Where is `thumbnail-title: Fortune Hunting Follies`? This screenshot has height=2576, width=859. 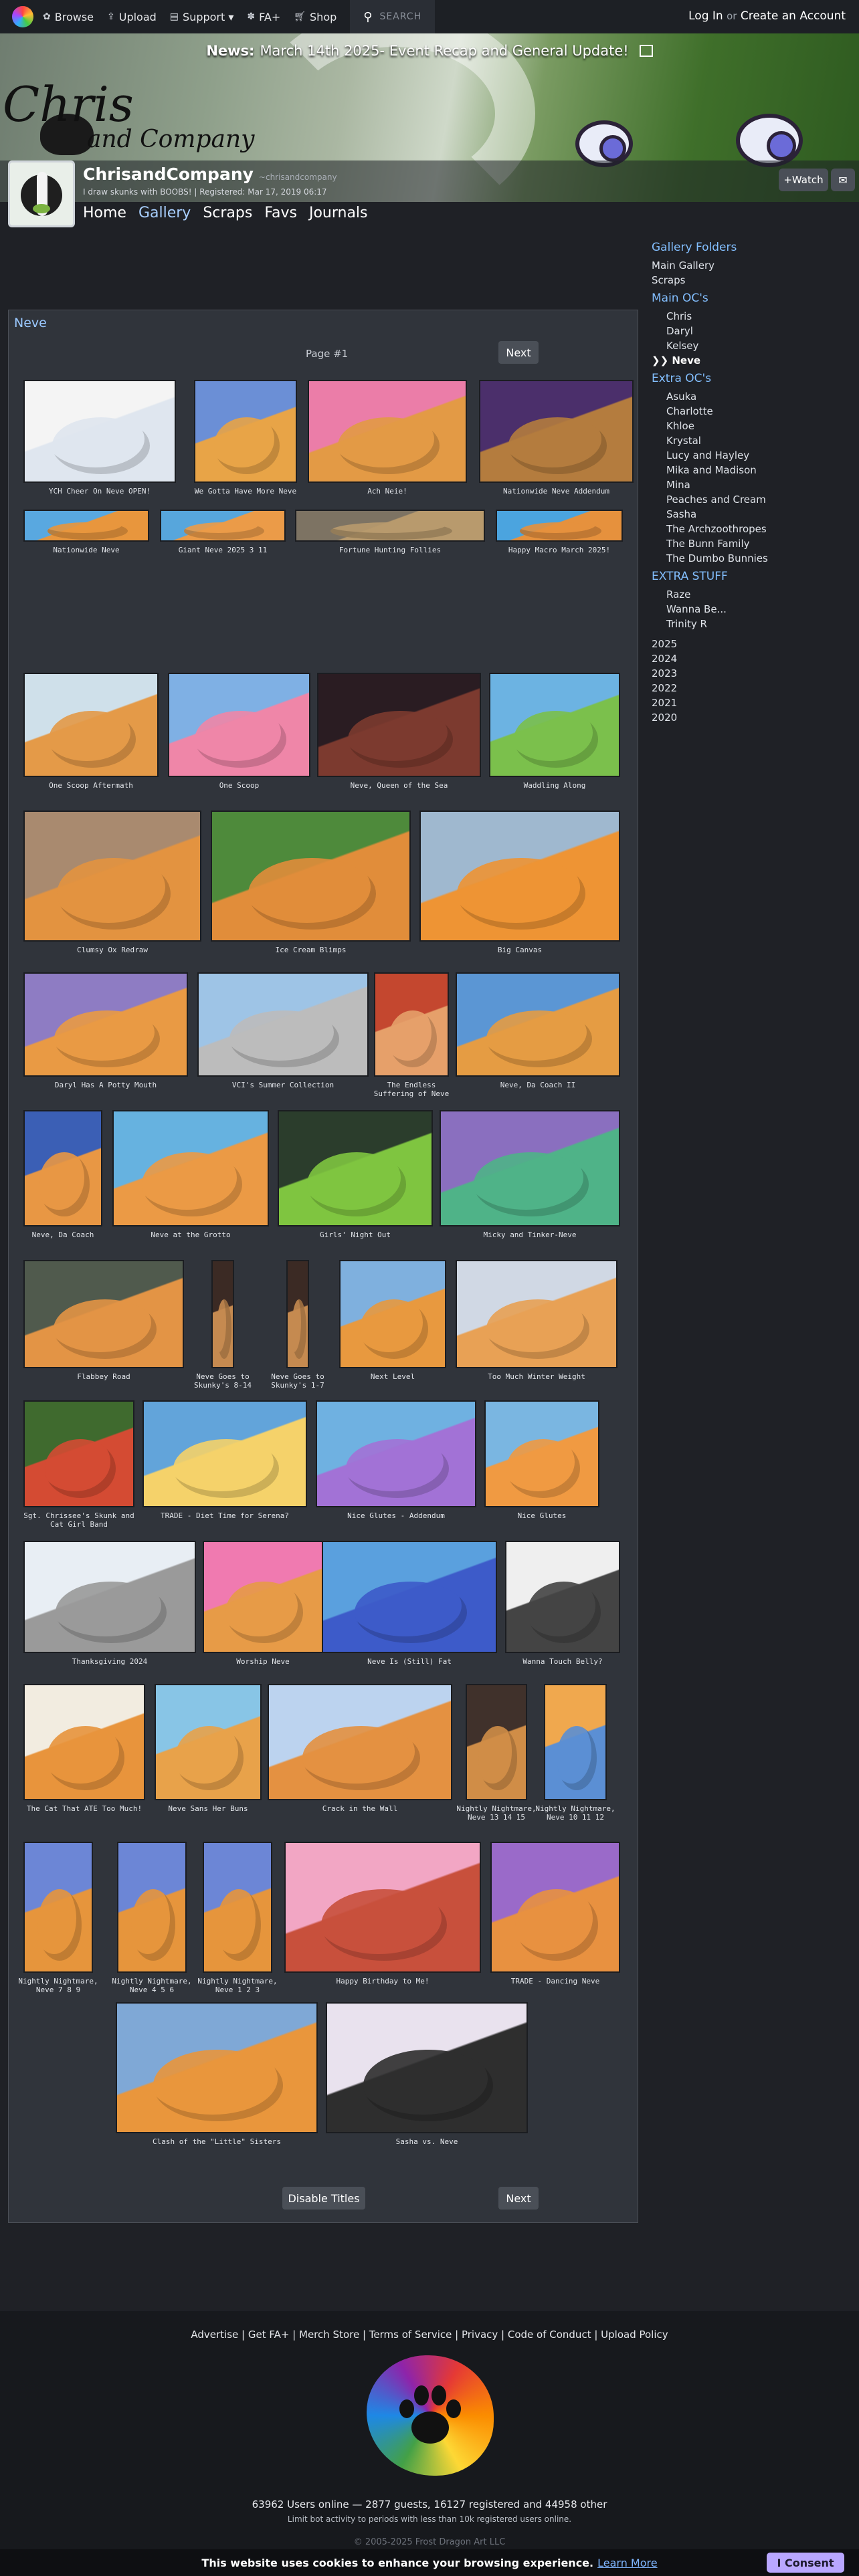 thumbnail-title: Fortune Hunting Follies is located at coordinates (390, 550).